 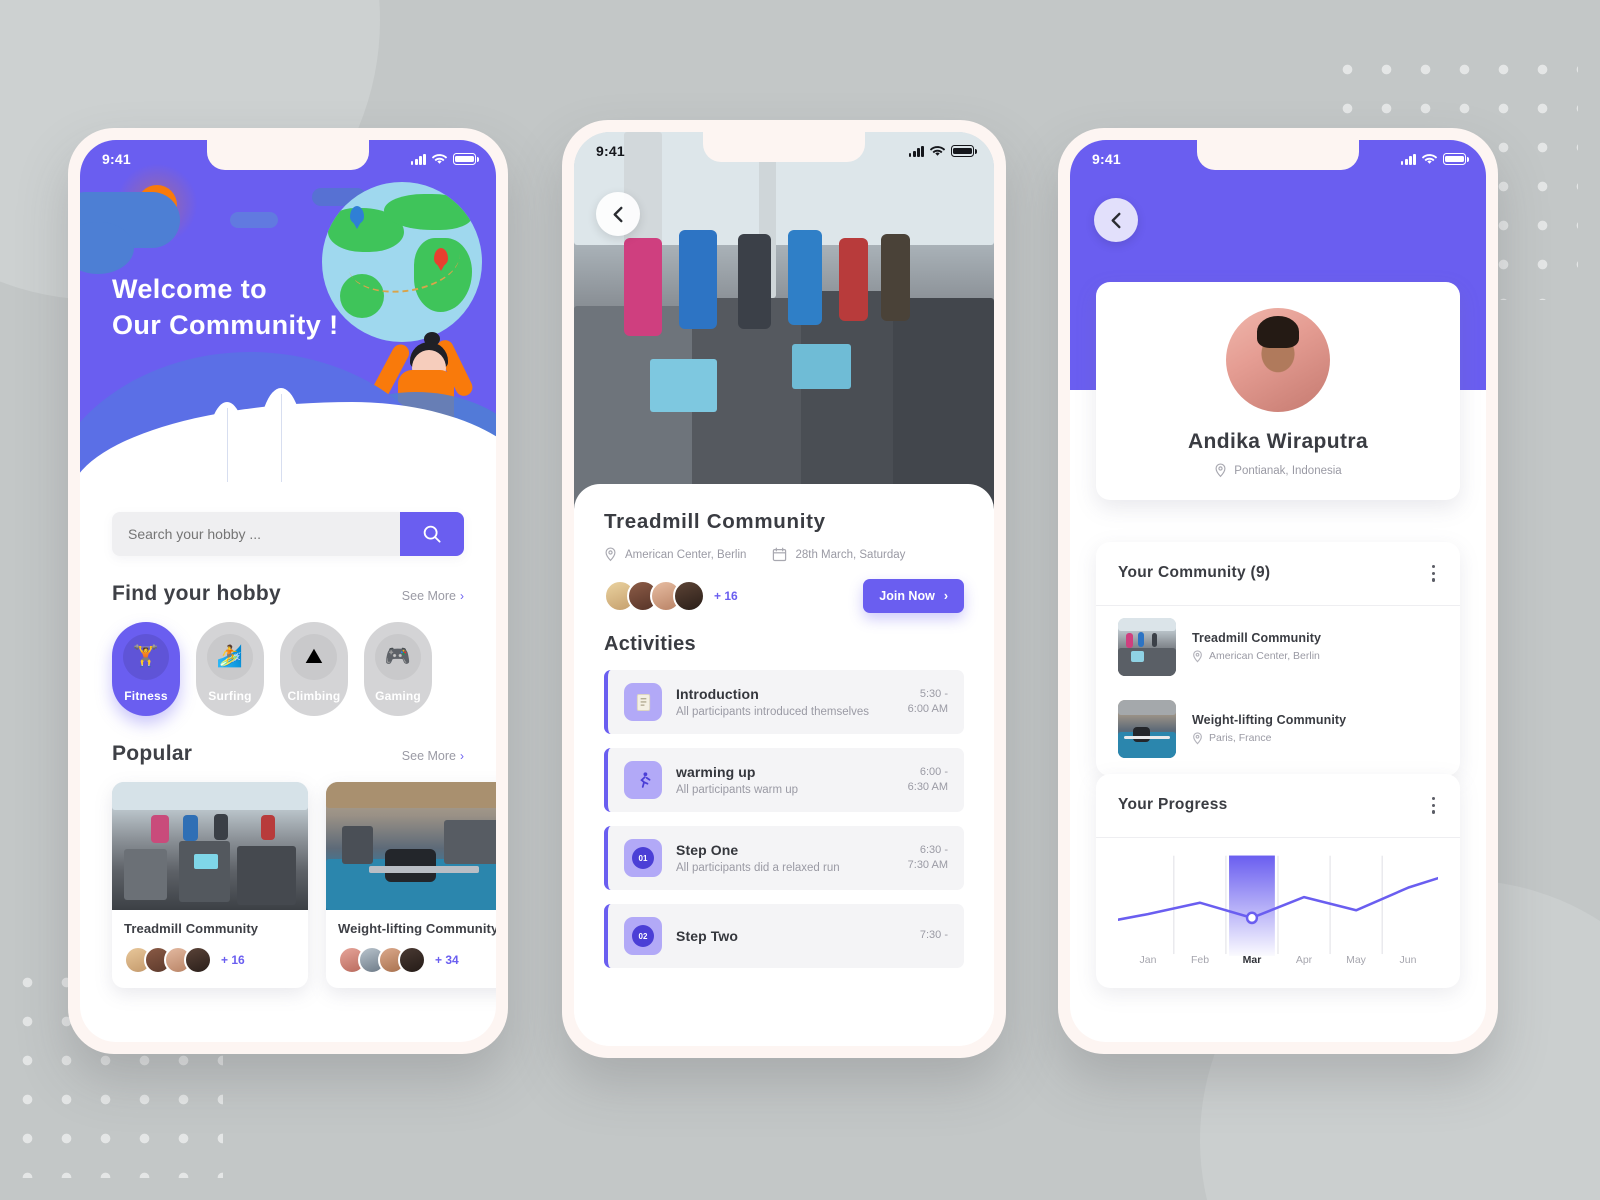 I want to click on event-date: 28th March, Saturday, so click(x=838, y=554).